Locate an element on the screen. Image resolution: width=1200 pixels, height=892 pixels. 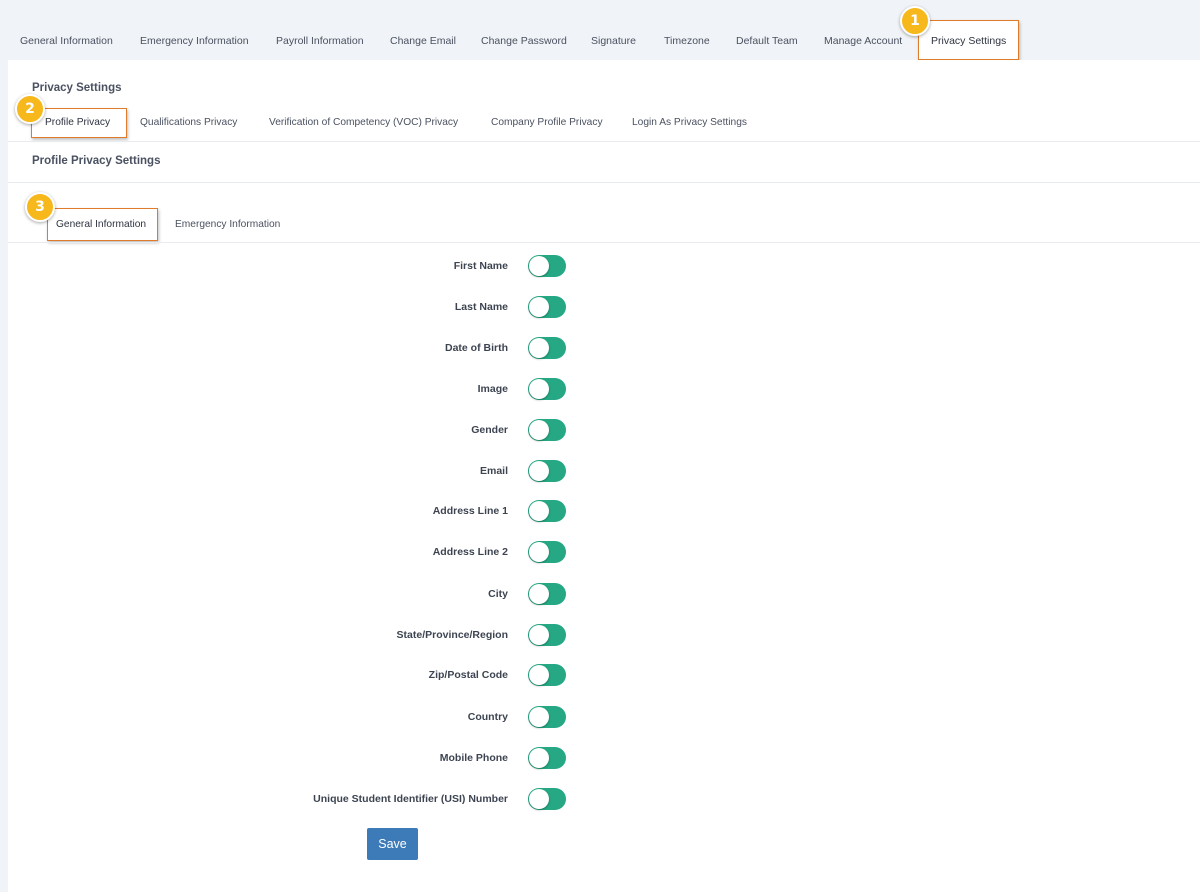
privacy-settings-heading: Privacy Settings is located at coordinates (77, 88).